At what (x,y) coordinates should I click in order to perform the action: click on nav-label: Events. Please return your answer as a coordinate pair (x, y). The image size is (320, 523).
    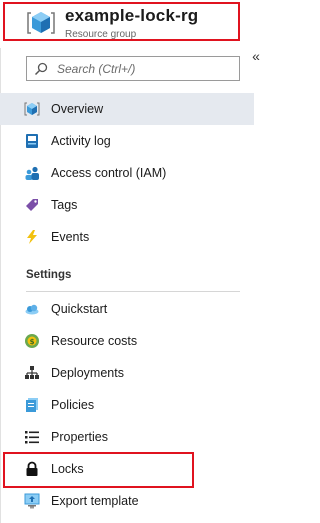
    Looking at the image, I should click on (70, 237).